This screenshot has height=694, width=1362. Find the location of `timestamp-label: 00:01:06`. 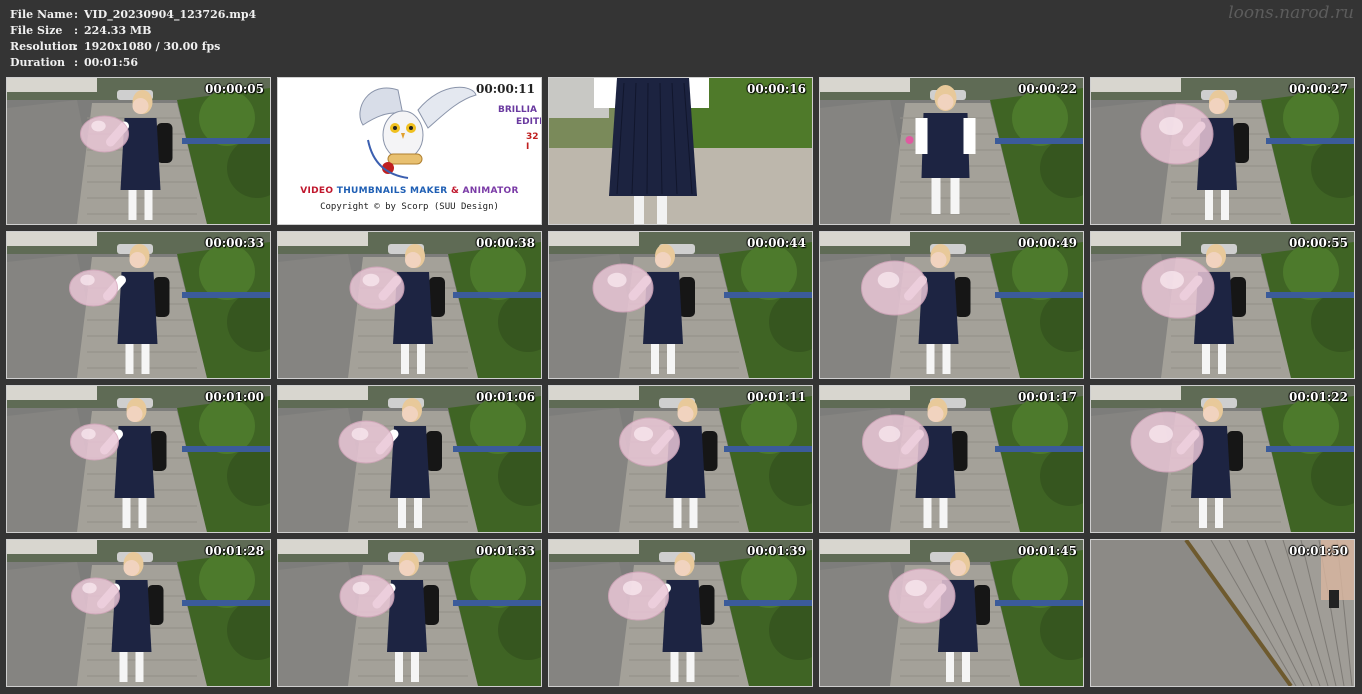

timestamp-label: 00:01:06 is located at coordinates (505, 397).